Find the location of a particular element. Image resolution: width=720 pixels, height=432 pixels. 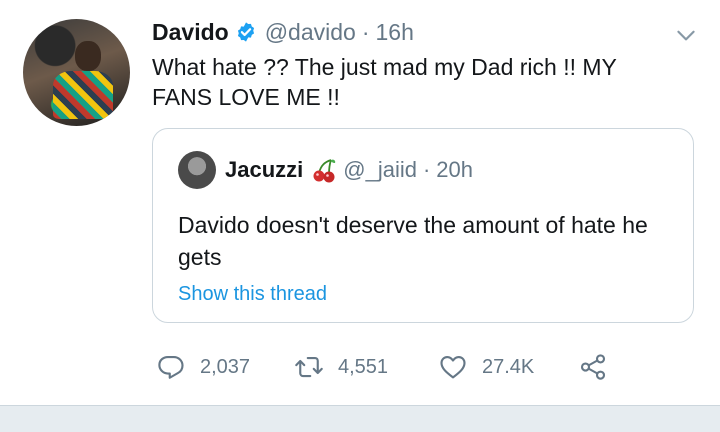

quoted-author-avatar is located at coordinates (197, 170).